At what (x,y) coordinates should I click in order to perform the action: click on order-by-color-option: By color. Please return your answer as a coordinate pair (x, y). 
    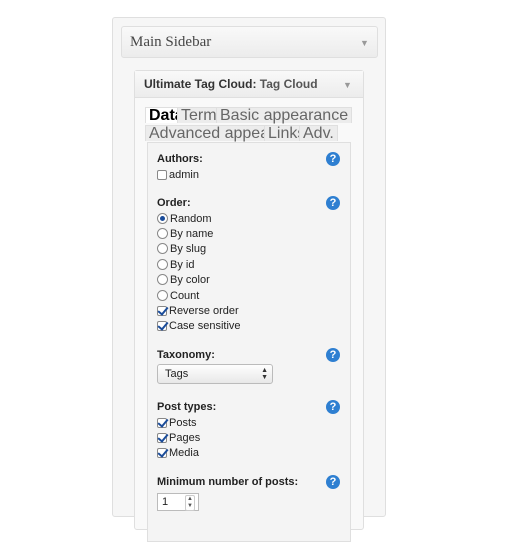
    Looking at the image, I should click on (183, 280).